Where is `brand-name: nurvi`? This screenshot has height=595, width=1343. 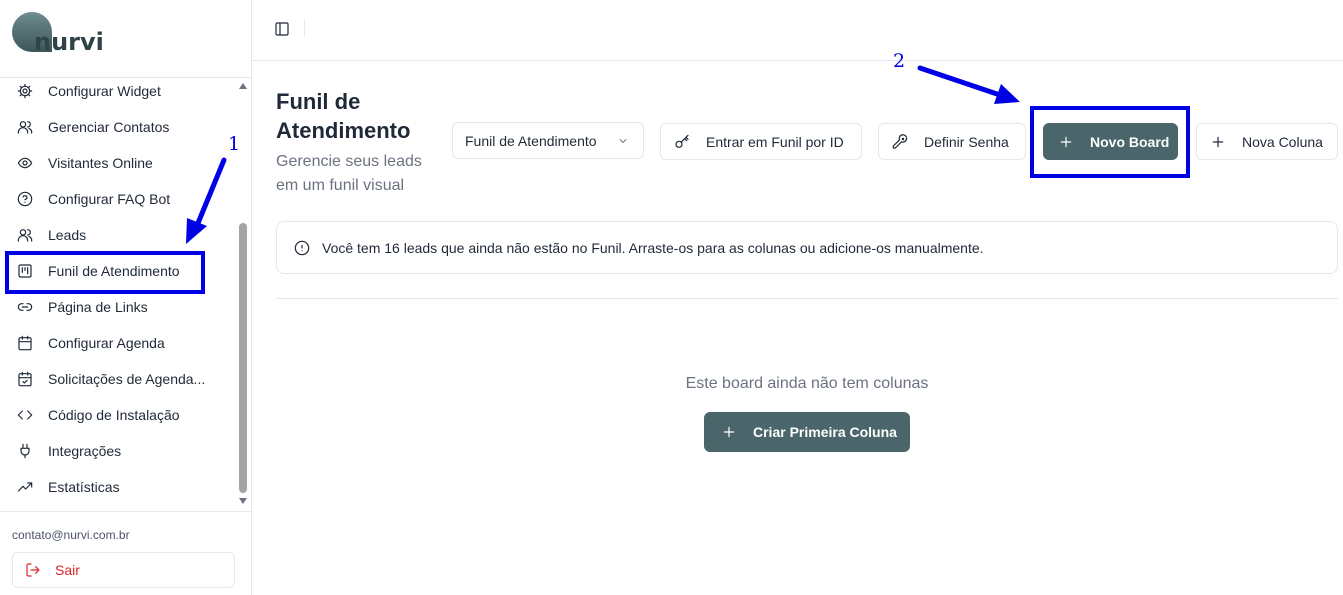
brand-name: nurvi is located at coordinates (69, 42).